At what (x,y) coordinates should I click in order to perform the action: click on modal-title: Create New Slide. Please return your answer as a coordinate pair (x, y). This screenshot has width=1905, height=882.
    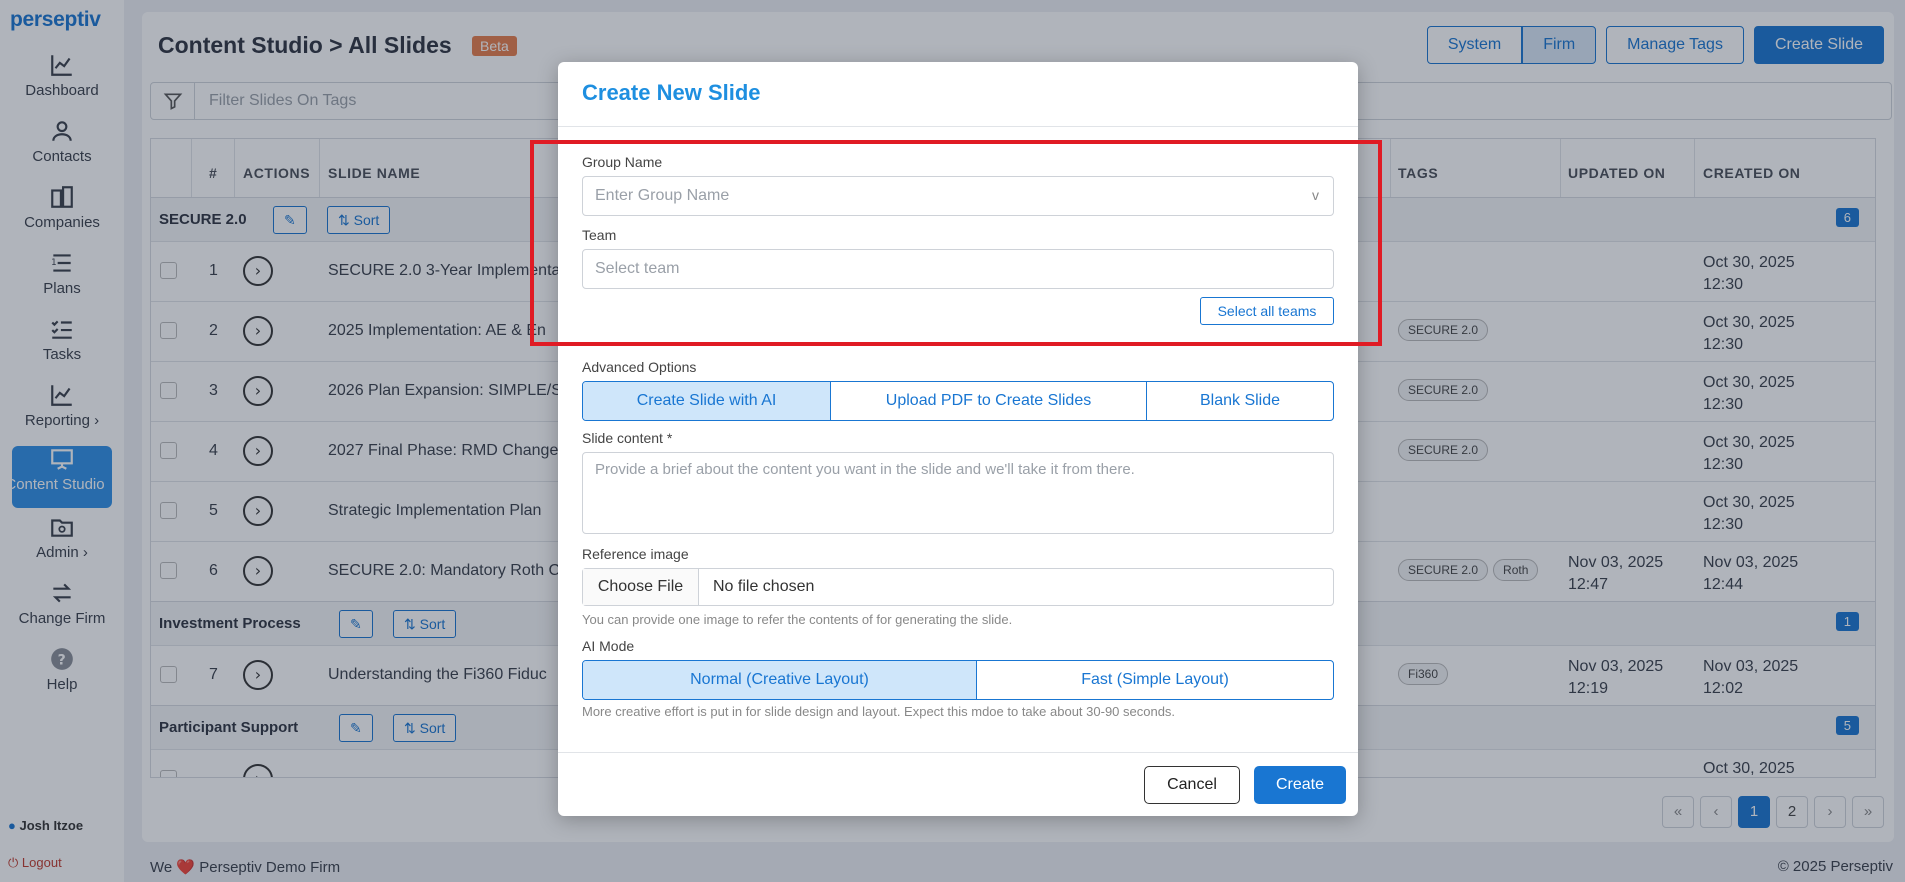
    Looking at the image, I should click on (671, 92).